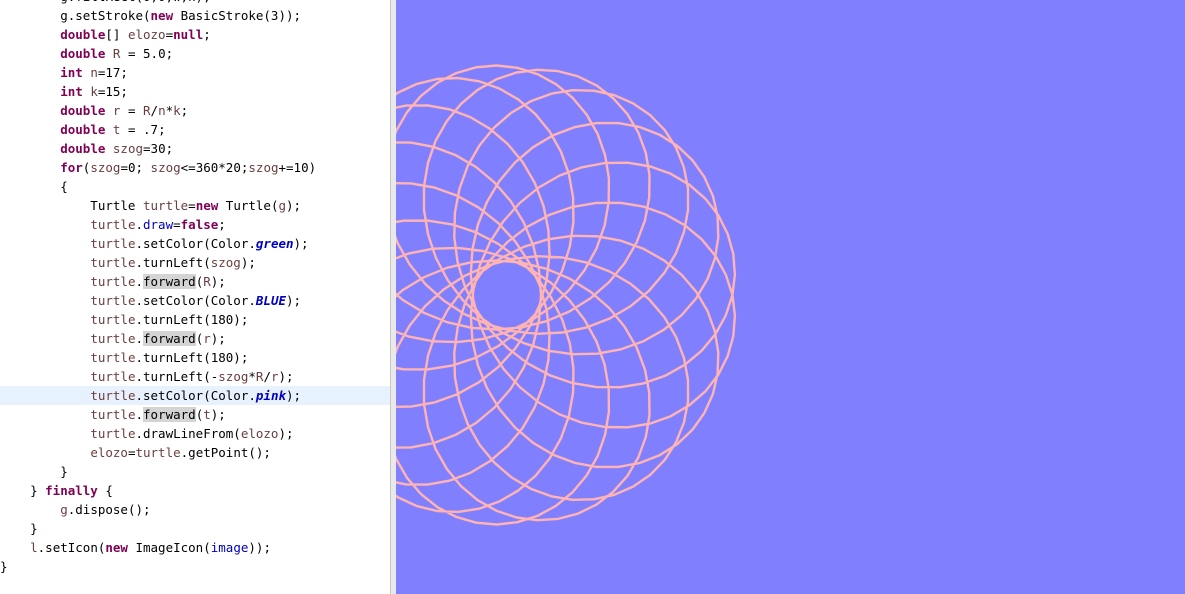  Describe the element at coordinates (169, 110) in the screenshot. I see `code-token: *` at that location.